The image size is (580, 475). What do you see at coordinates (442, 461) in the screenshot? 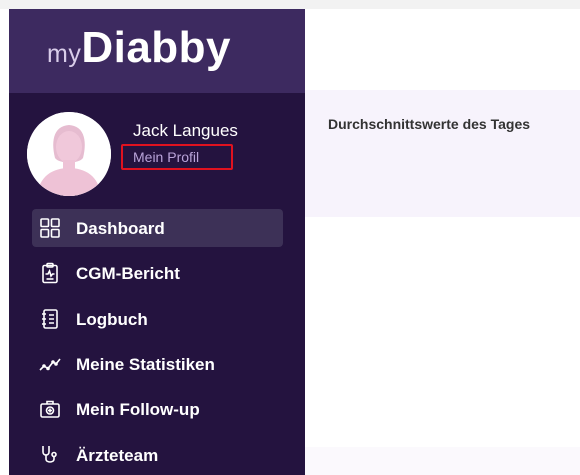
I see `bottom-panel` at bounding box center [442, 461].